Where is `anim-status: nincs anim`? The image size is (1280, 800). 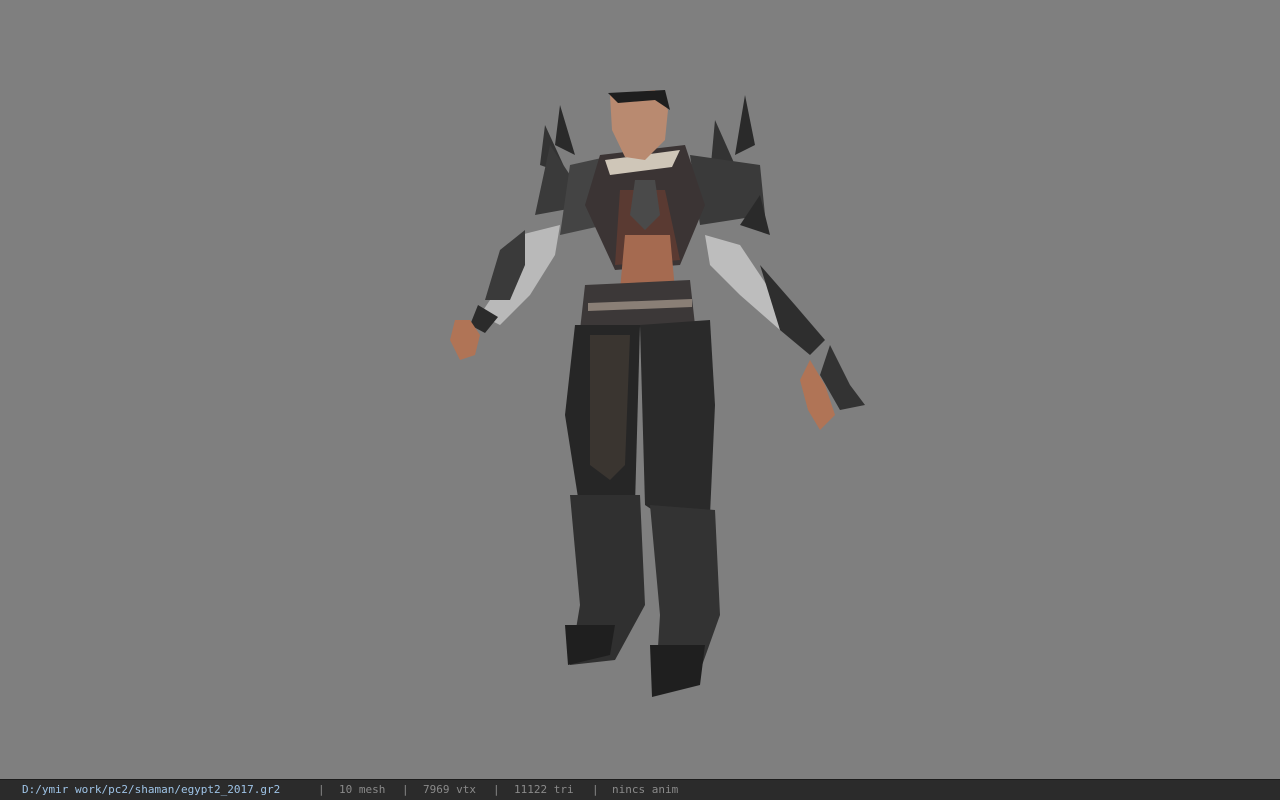
anim-status: nincs anim is located at coordinates (645, 789).